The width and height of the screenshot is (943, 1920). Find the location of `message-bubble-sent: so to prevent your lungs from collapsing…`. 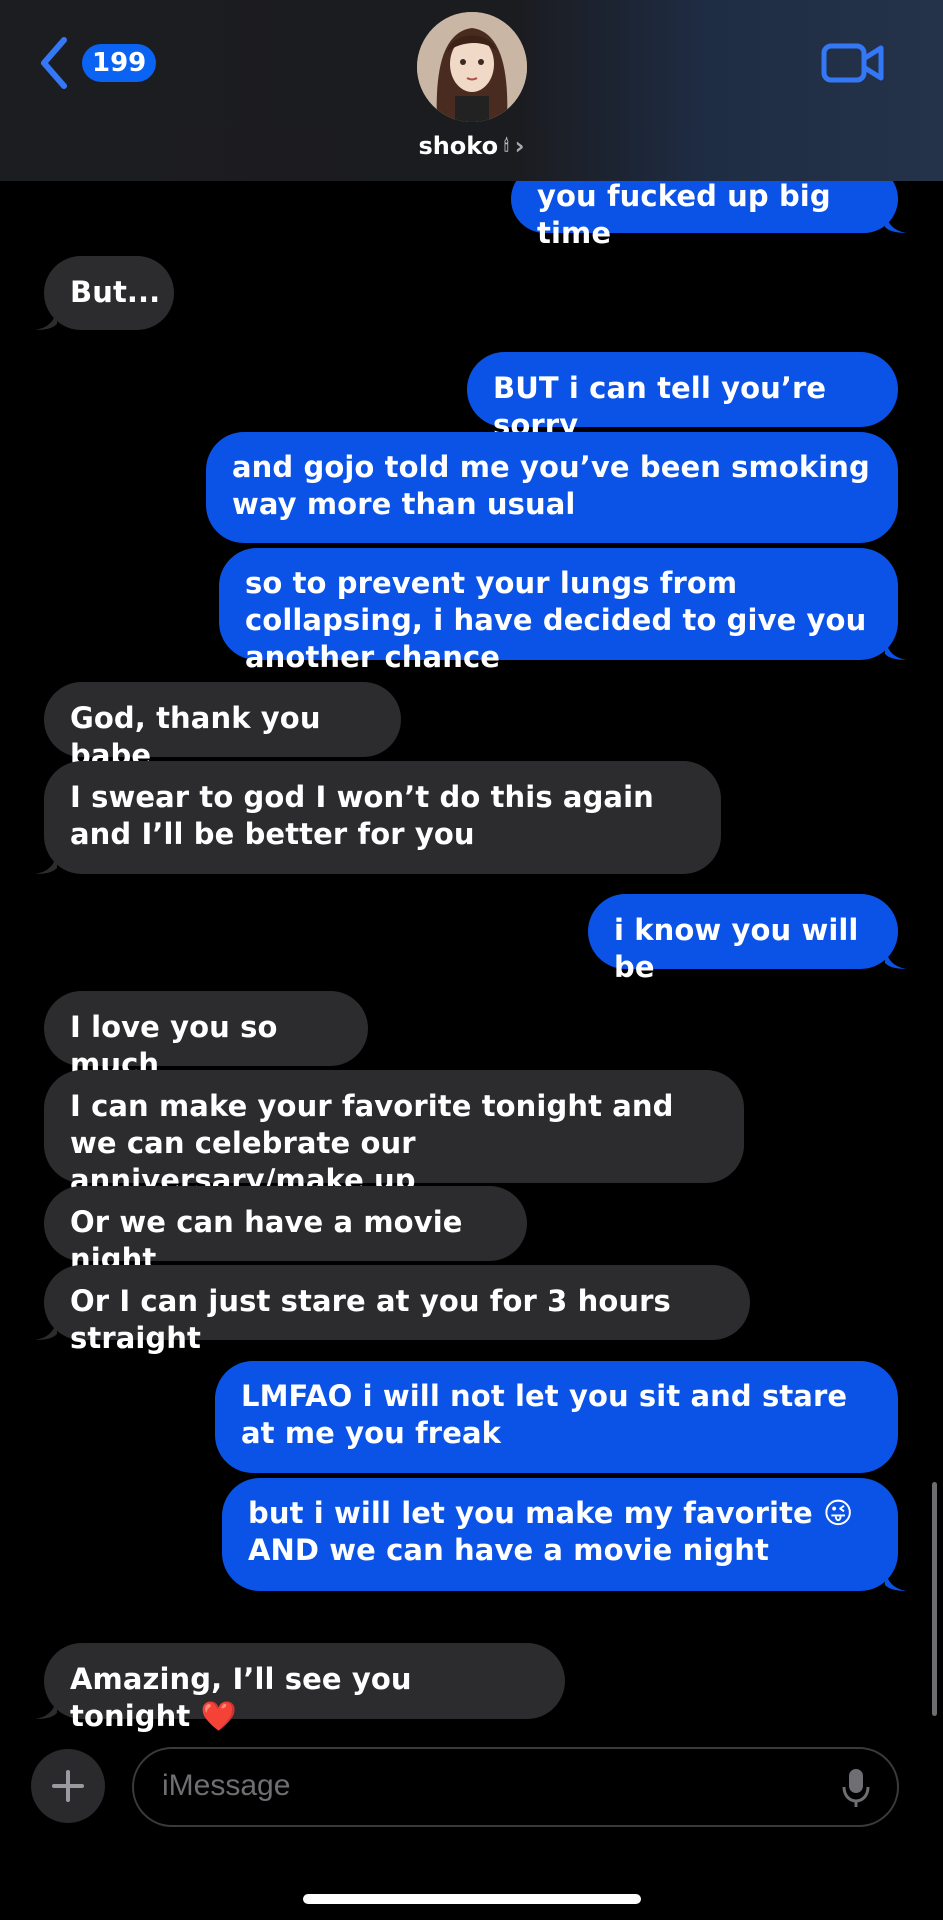

message-bubble-sent: so to prevent your lungs from collapsing… is located at coordinates (563, 611).